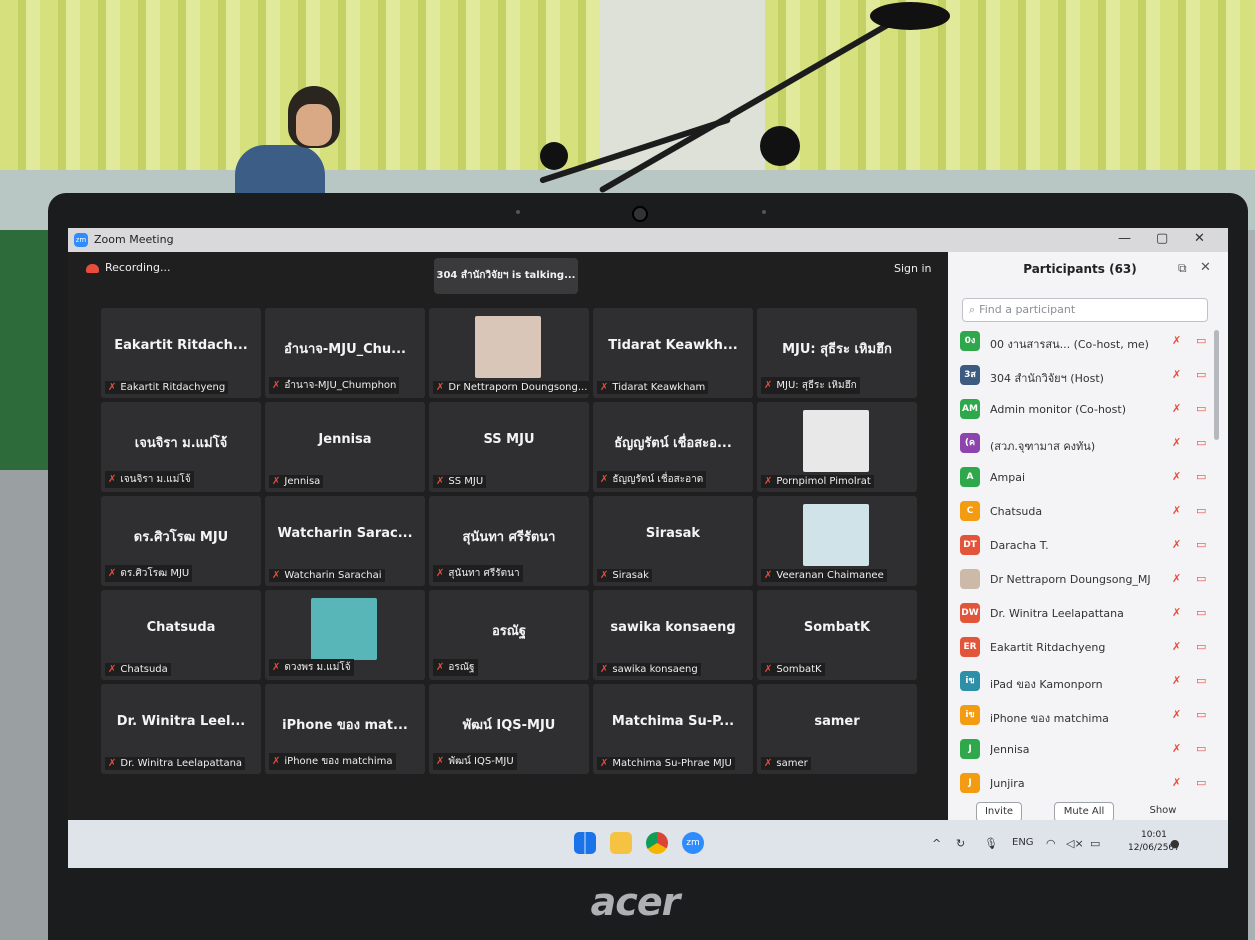 Image resolution: width=1255 pixels, height=940 pixels. What do you see at coordinates (509, 439) in the screenshot?
I see `participant-tile-name: SS MJU` at bounding box center [509, 439].